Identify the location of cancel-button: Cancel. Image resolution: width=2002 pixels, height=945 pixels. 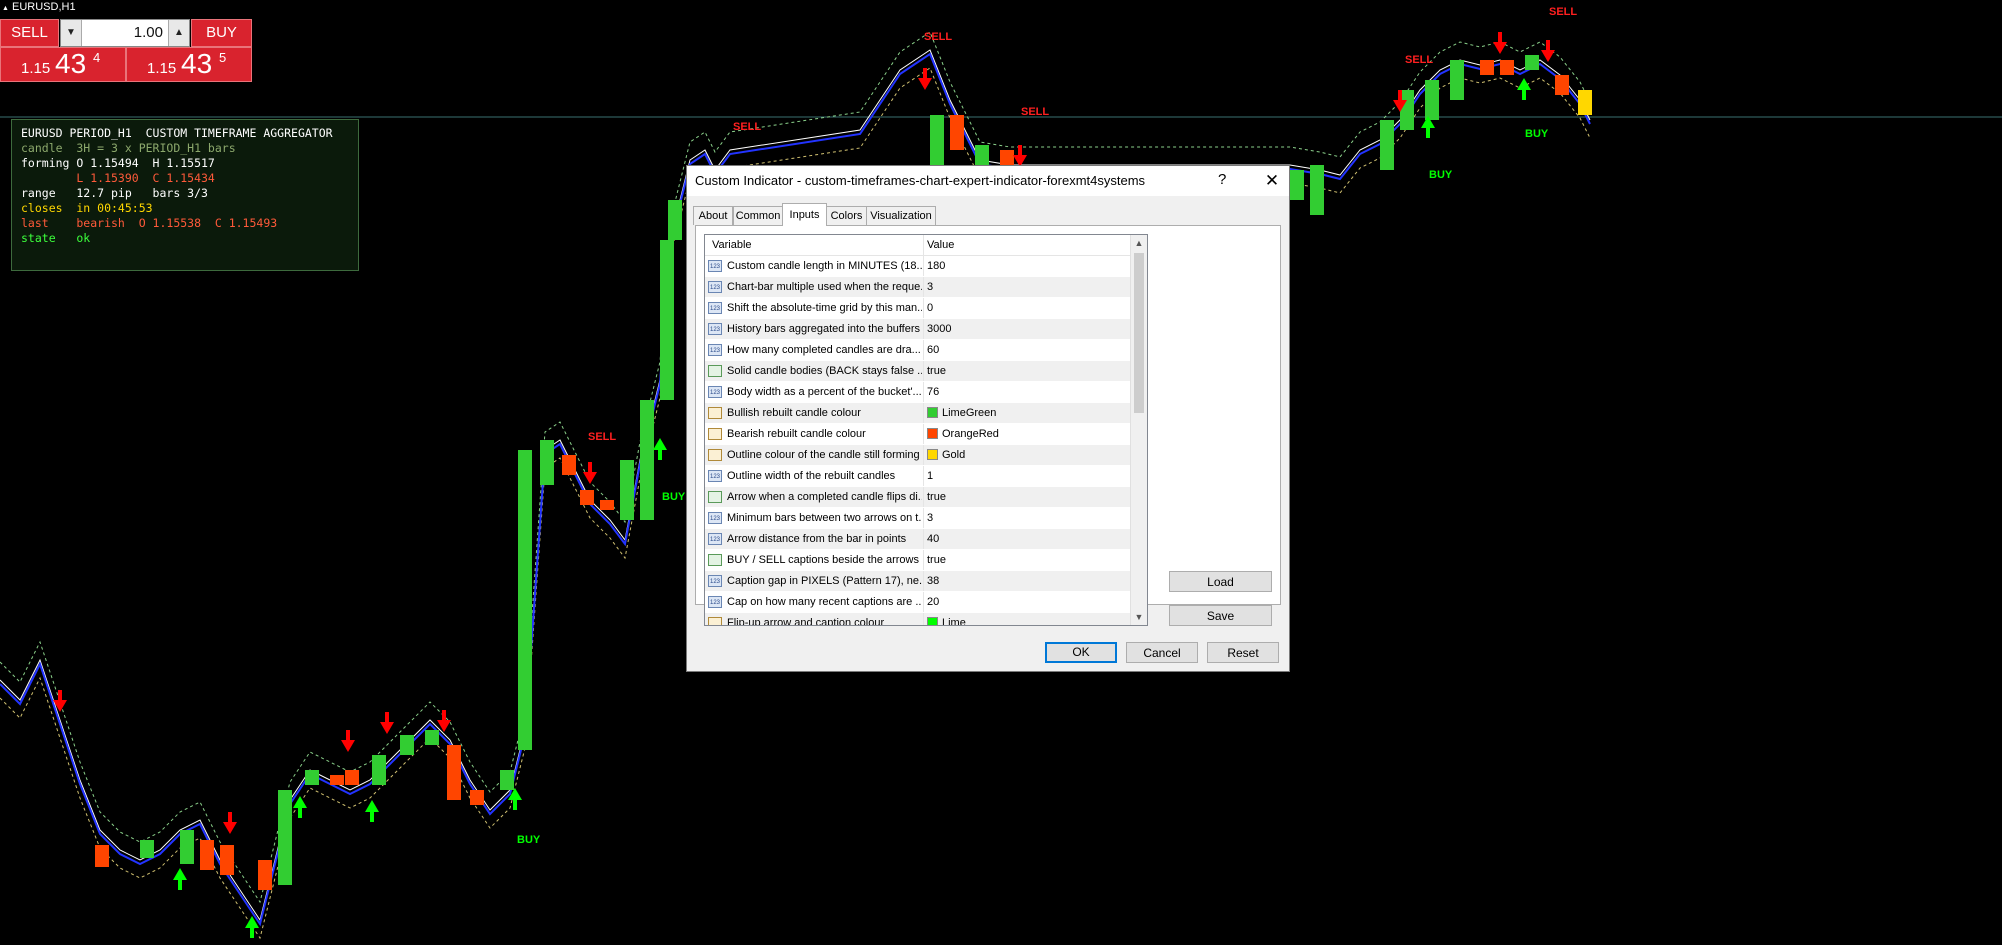
(1162, 652).